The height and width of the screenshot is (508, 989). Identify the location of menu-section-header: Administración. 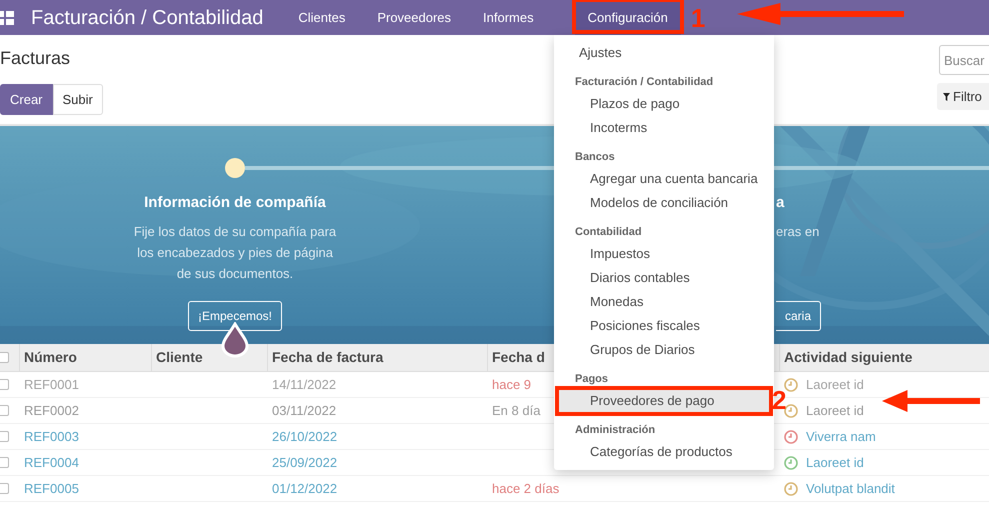
(615, 430).